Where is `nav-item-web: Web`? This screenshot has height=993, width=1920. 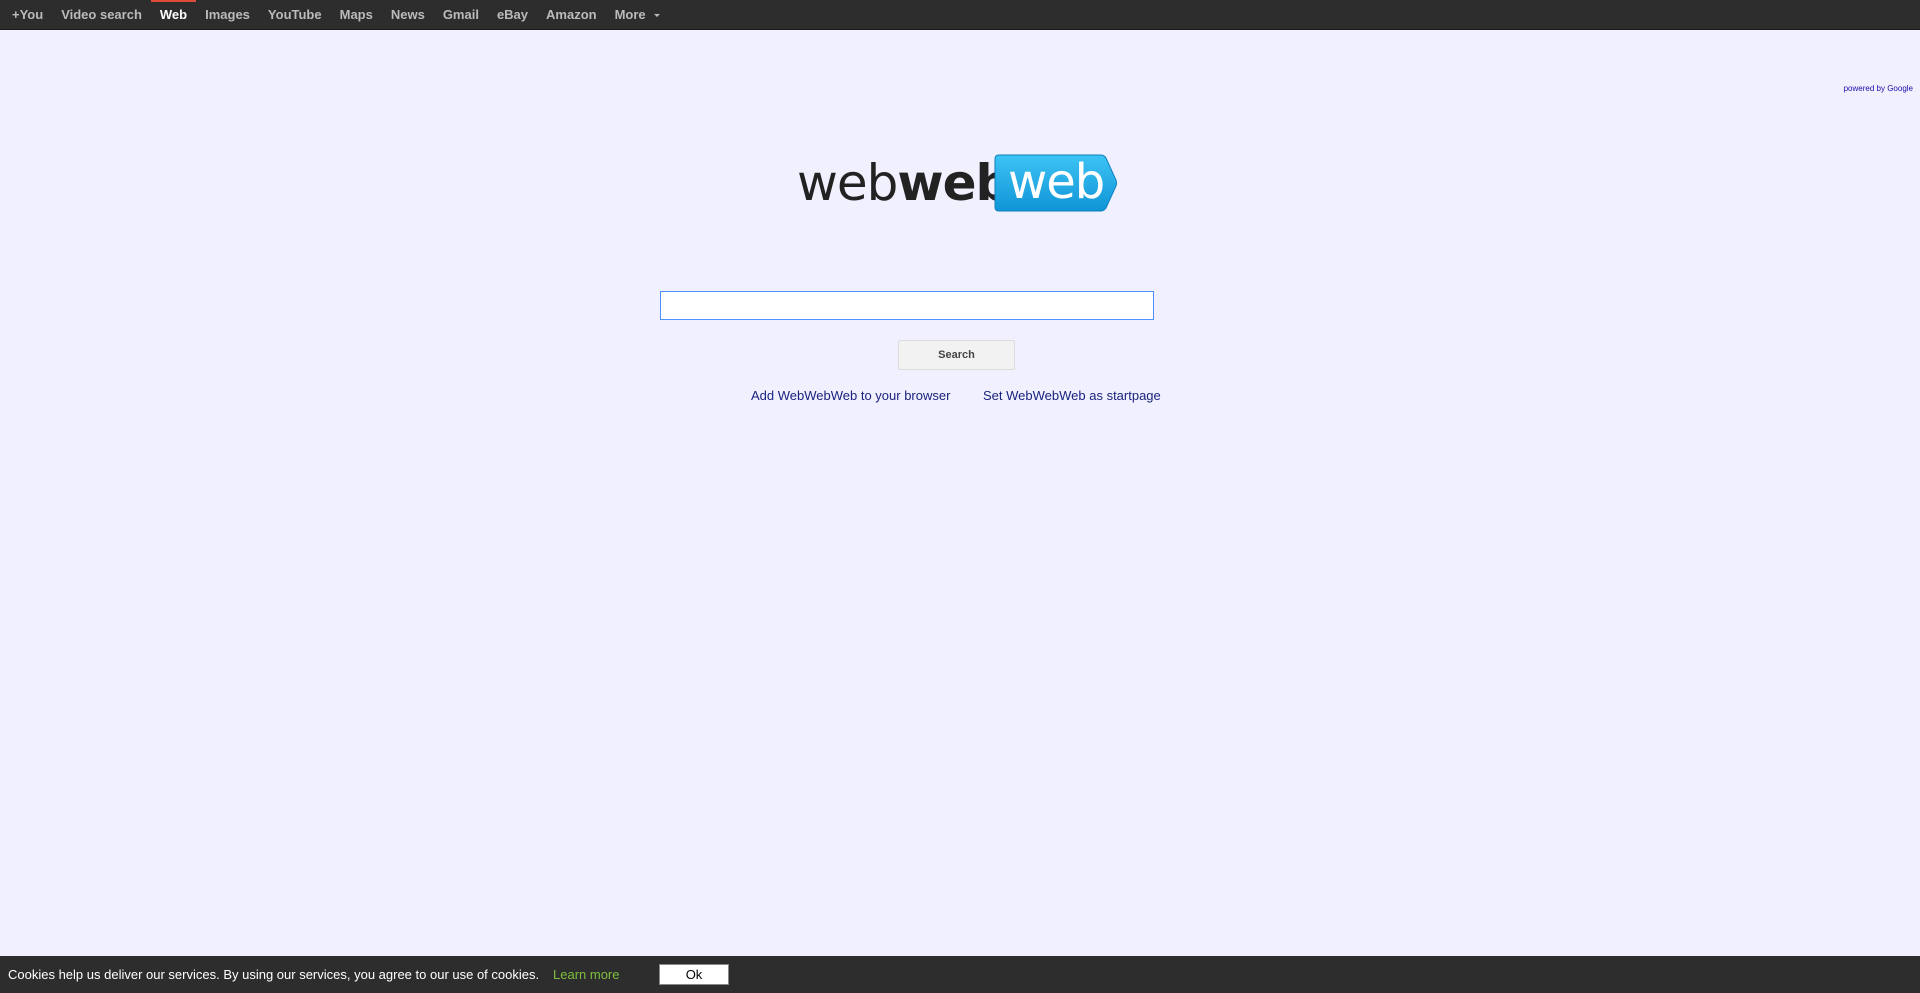
nav-item-web: Web is located at coordinates (173, 15).